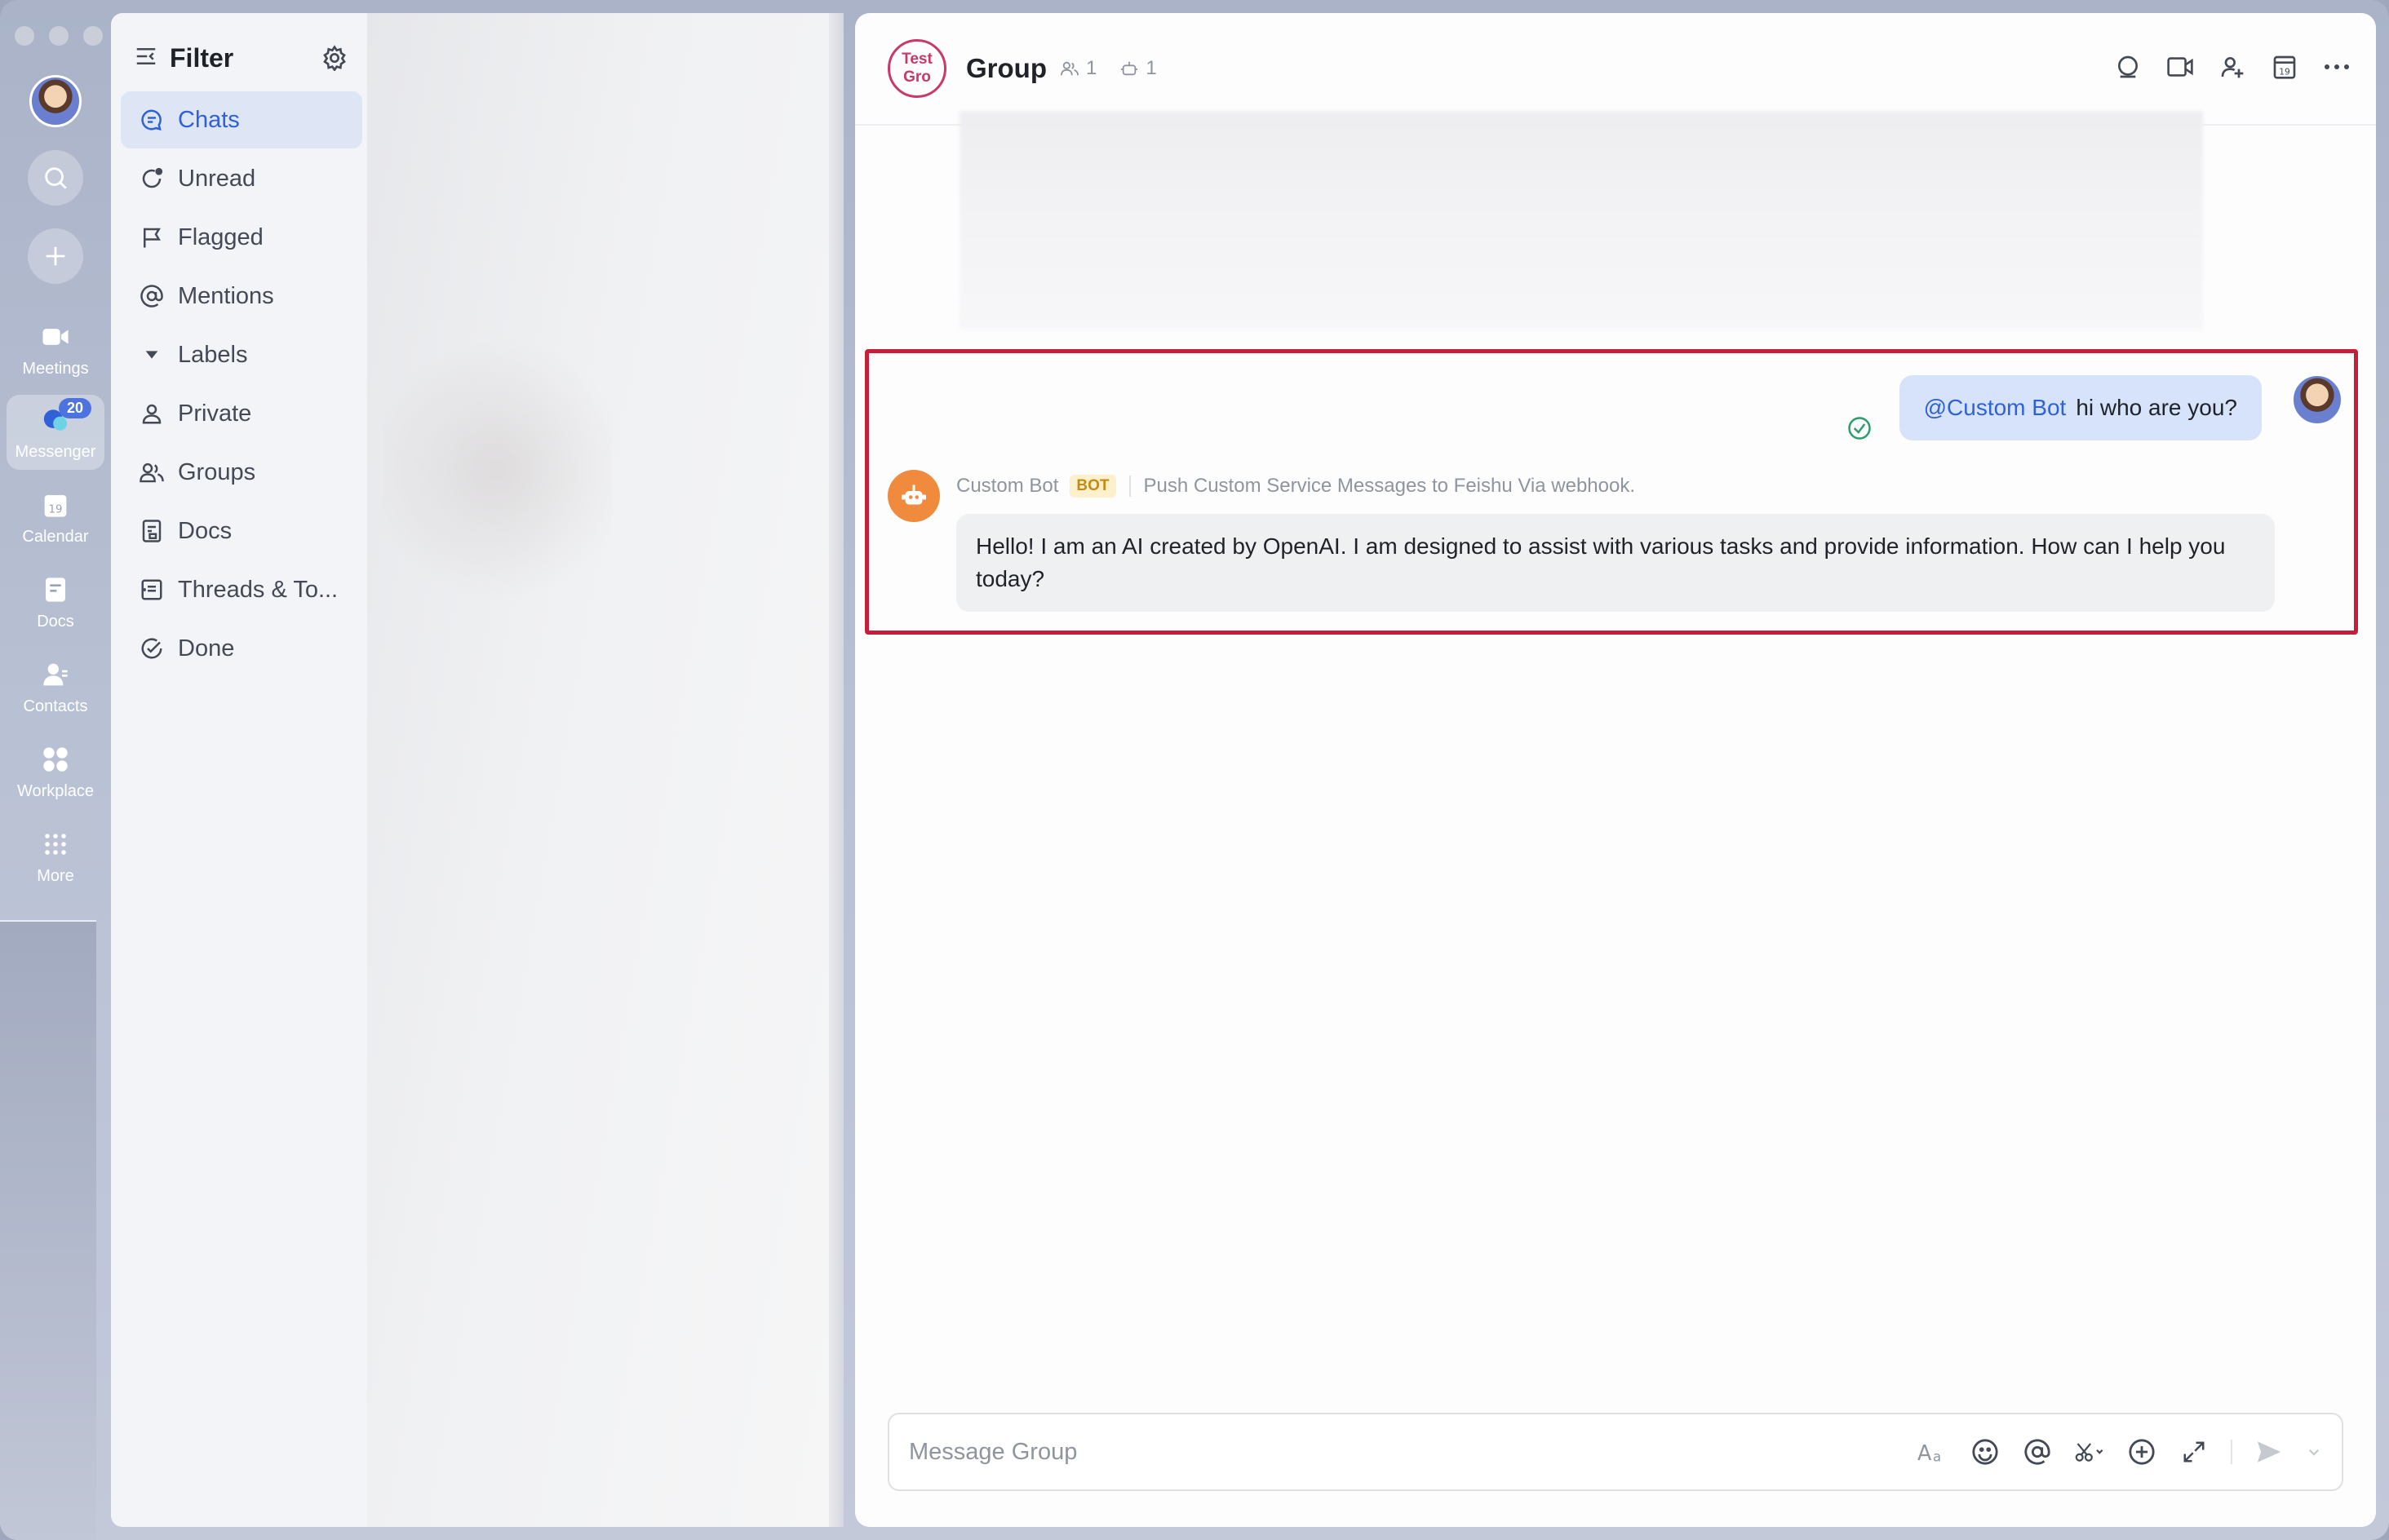 The height and width of the screenshot is (1540, 2389). I want to click on unread-icon, so click(151, 179).